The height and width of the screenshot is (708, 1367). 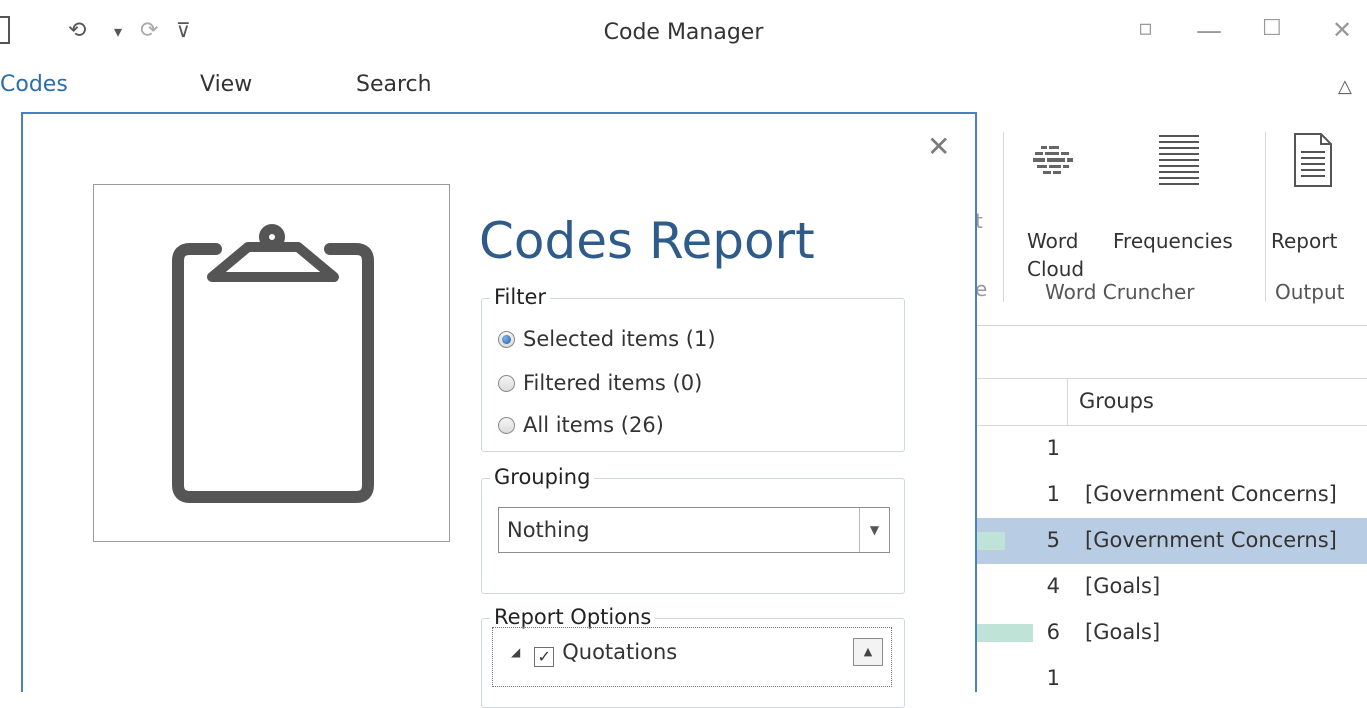 I want to click on minimize-icon: —, so click(x=1209, y=31).